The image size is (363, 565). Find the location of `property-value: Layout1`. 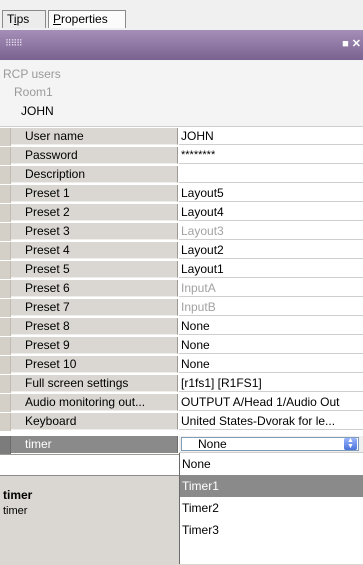

property-value: Layout1 is located at coordinates (271, 269).